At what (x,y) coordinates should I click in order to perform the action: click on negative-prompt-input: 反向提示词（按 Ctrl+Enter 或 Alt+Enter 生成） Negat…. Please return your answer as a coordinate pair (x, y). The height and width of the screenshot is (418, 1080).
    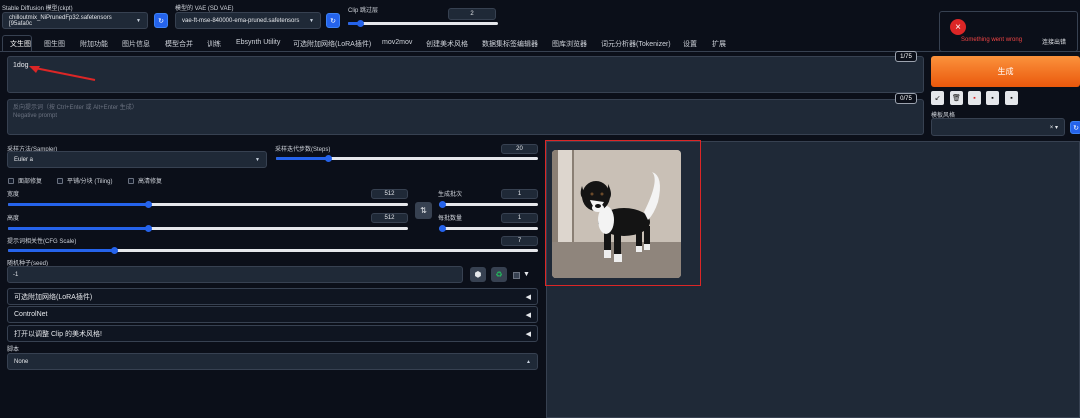
    Looking at the image, I should click on (465, 117).